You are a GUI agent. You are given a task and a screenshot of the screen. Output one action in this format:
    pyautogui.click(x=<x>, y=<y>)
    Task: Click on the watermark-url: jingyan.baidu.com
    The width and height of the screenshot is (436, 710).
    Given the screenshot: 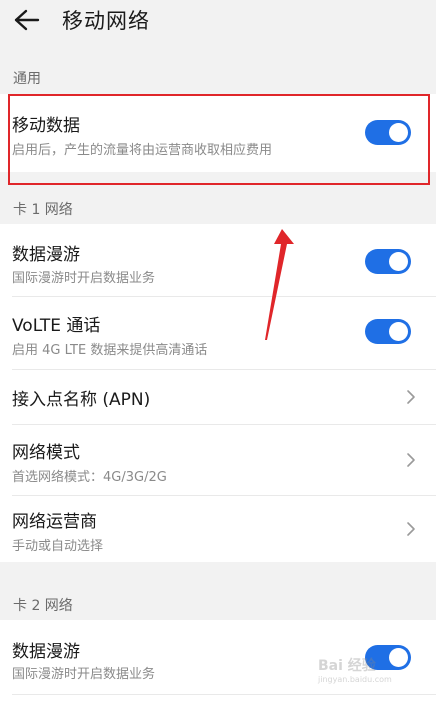 What is the action you would take?
    pyautogui.click(x=355, y=679)
    